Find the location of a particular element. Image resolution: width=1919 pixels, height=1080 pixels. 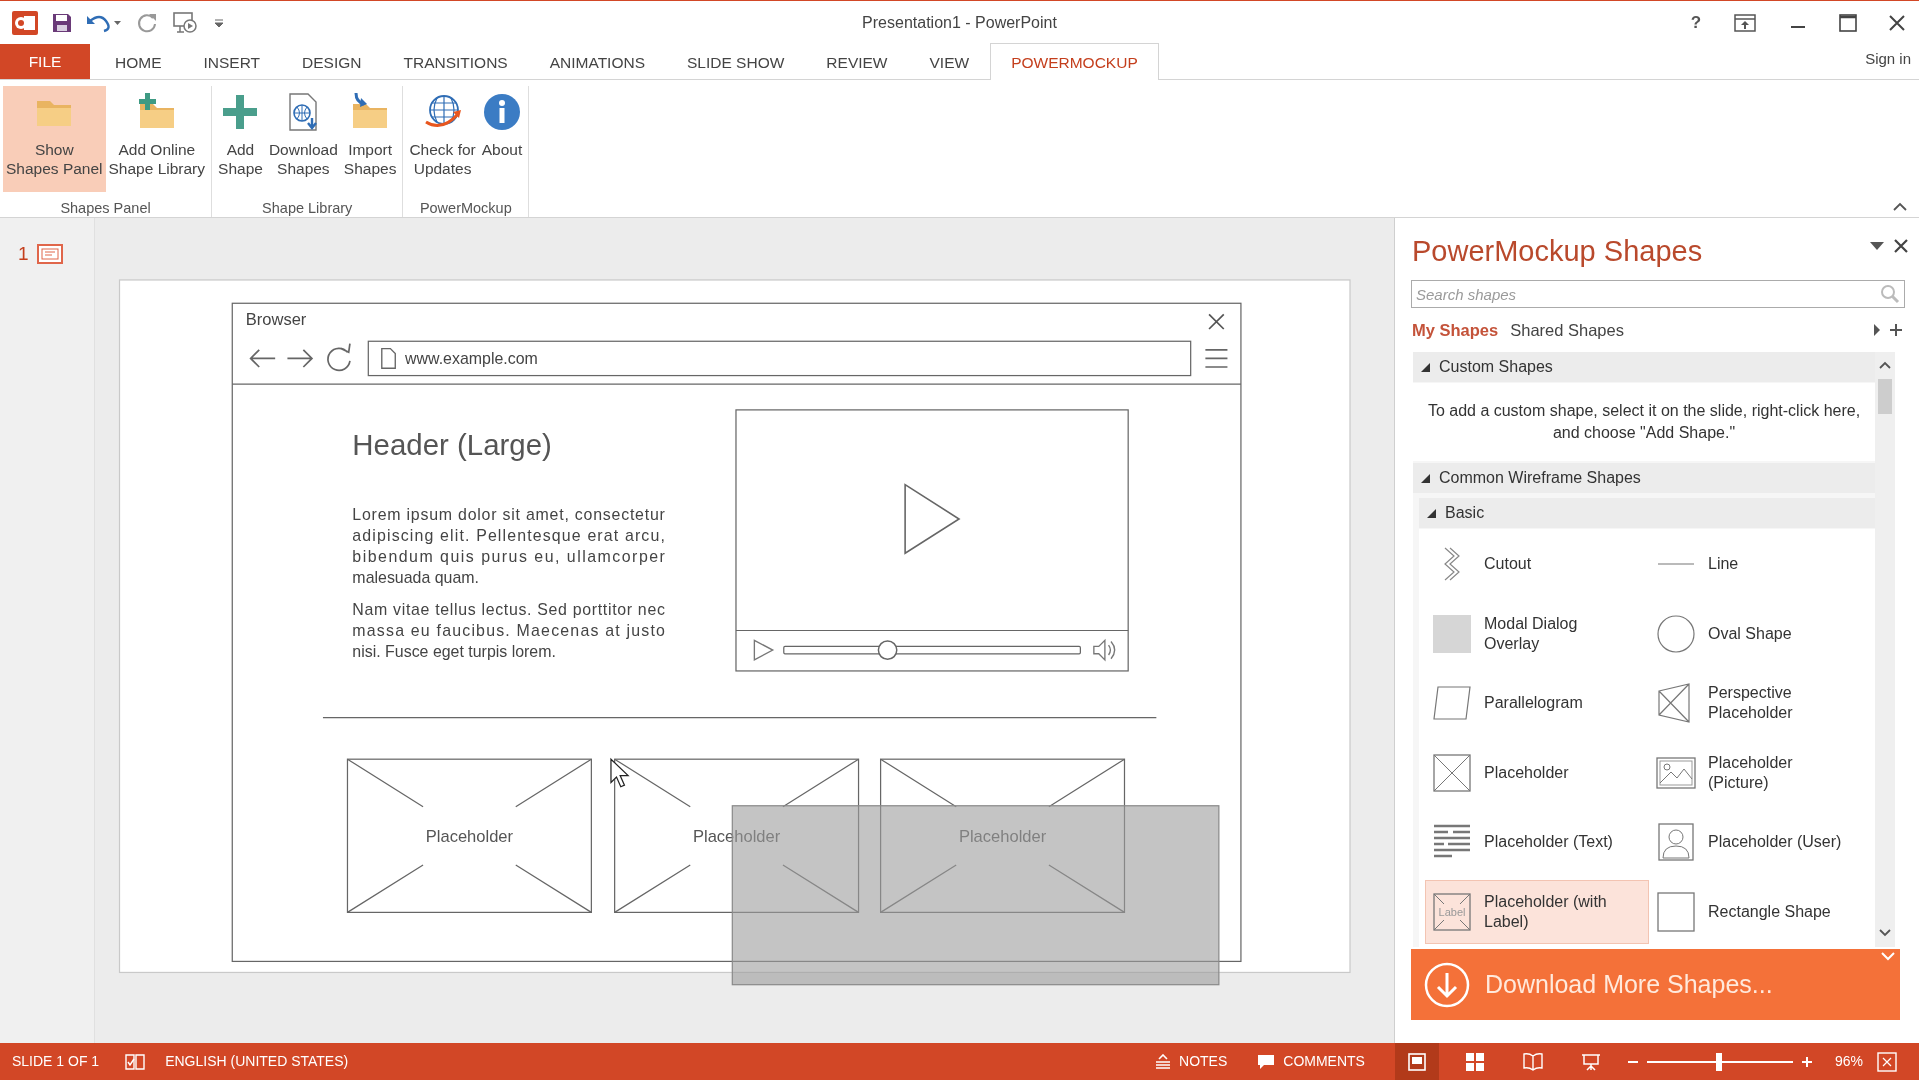

shape-item: Rectangle Shape is located at coordinates (1761, 911).